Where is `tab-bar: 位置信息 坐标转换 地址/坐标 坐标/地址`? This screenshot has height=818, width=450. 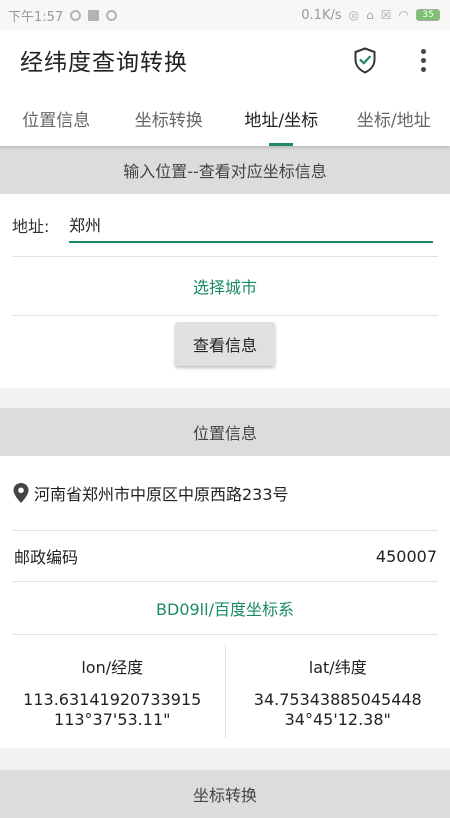 tab-bar: 位置信息 坐标转换 地址/坐标 坐标/地址 is located at coordinates (225, 118).